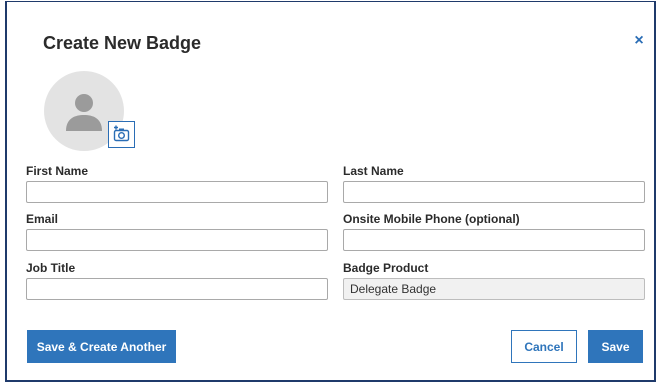 The image size is (659, 385). I want to click on phone-label: Onsite Mobile Phone (optional), so click(431, 219).